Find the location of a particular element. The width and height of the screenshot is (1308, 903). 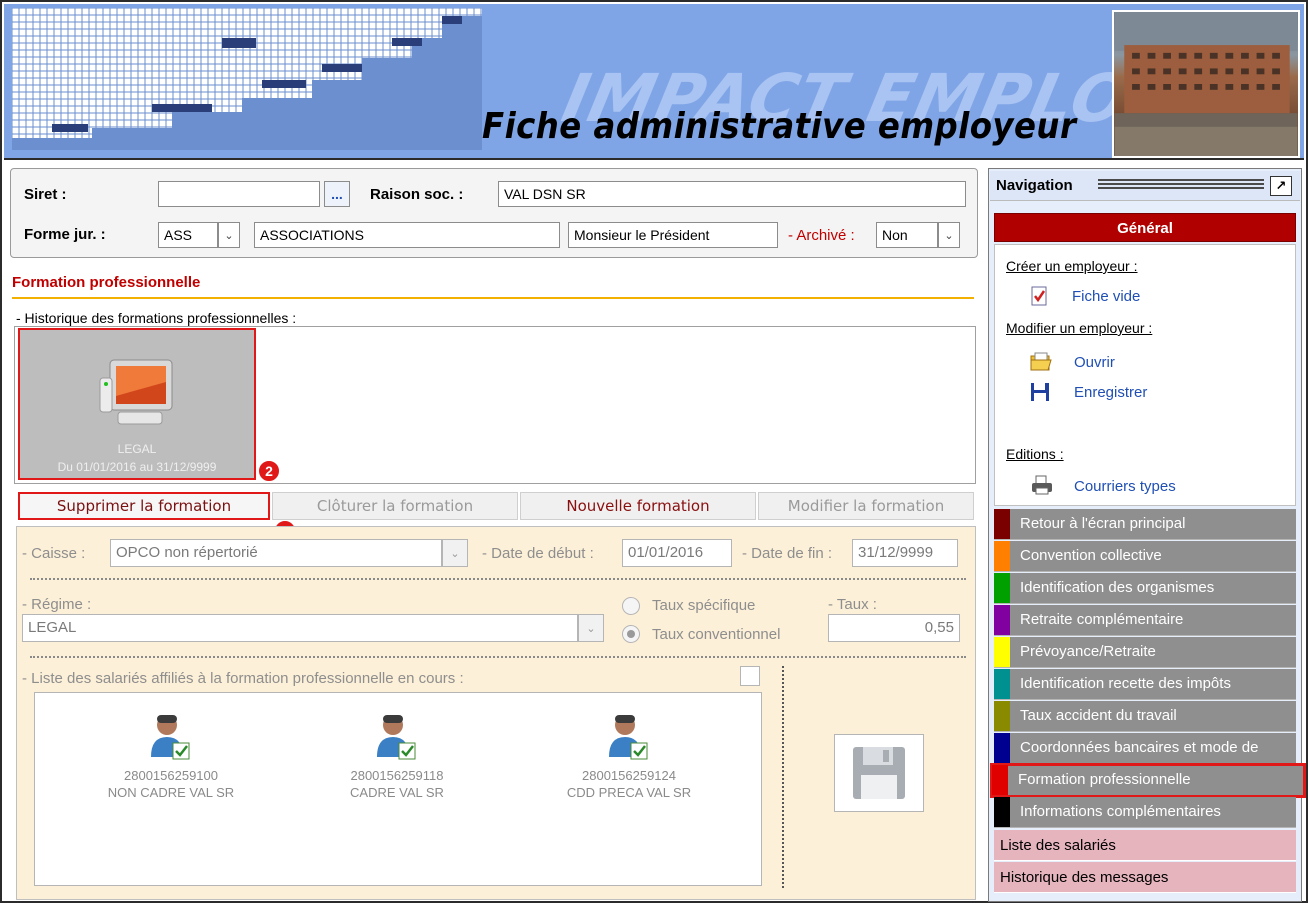

taux-field: 0,55 is located at coordinates (894, 628).